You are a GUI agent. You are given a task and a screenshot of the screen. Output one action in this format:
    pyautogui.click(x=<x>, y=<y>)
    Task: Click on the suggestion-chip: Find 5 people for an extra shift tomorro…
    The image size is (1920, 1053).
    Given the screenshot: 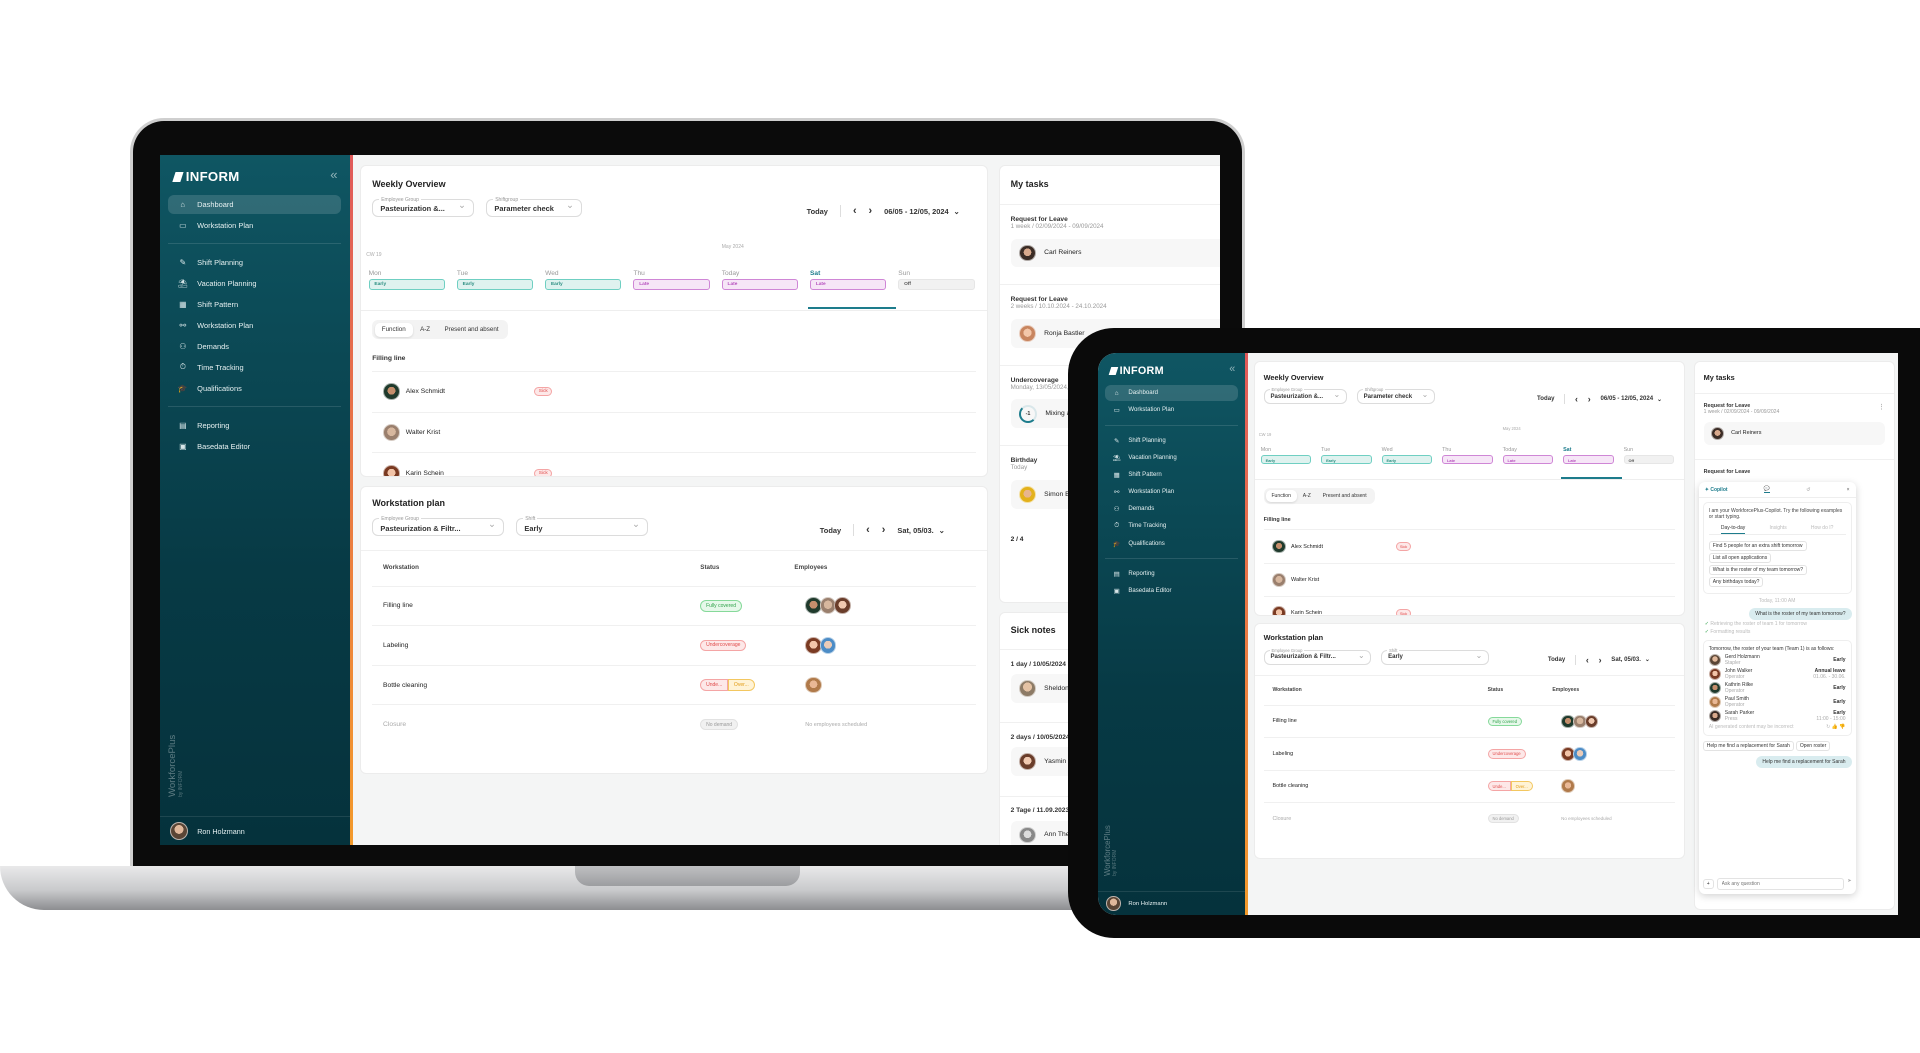 What is the action you would take?
    pyautogui.click(x=1777, y=546)
    